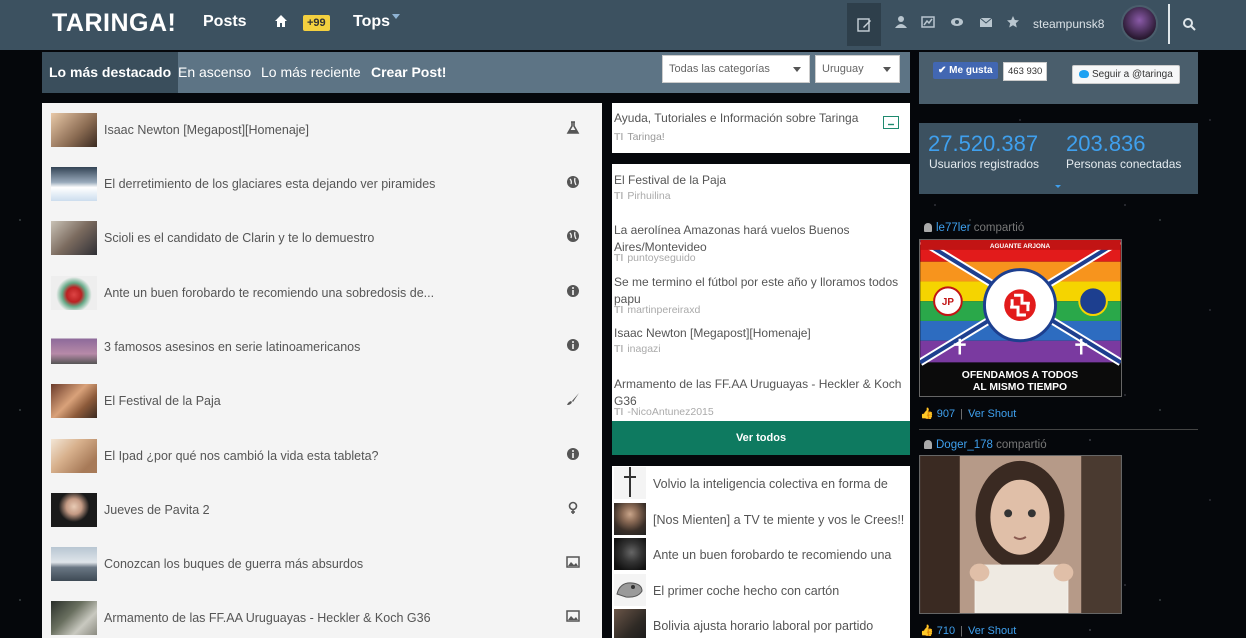  What do you see at coordinates (1068, 24) in the screenshot?
I see `username-label: steampunsk8` at bounding box center [1068, 24].